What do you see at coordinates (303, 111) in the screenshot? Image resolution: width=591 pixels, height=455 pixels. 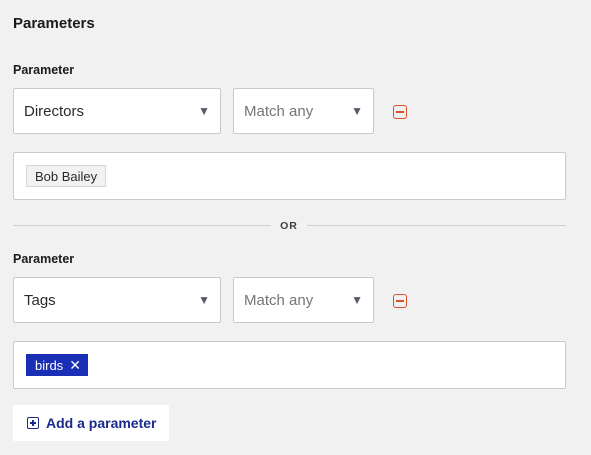 I see `match-select-1: Match any ▼` at bounding box center [303, 111].